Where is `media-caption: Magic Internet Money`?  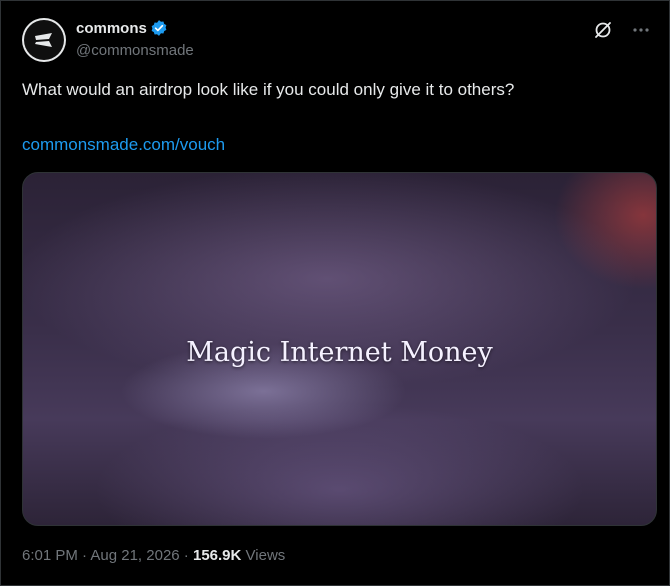
media-caption: Magic Internet Money is located at coordinates (339, 352).